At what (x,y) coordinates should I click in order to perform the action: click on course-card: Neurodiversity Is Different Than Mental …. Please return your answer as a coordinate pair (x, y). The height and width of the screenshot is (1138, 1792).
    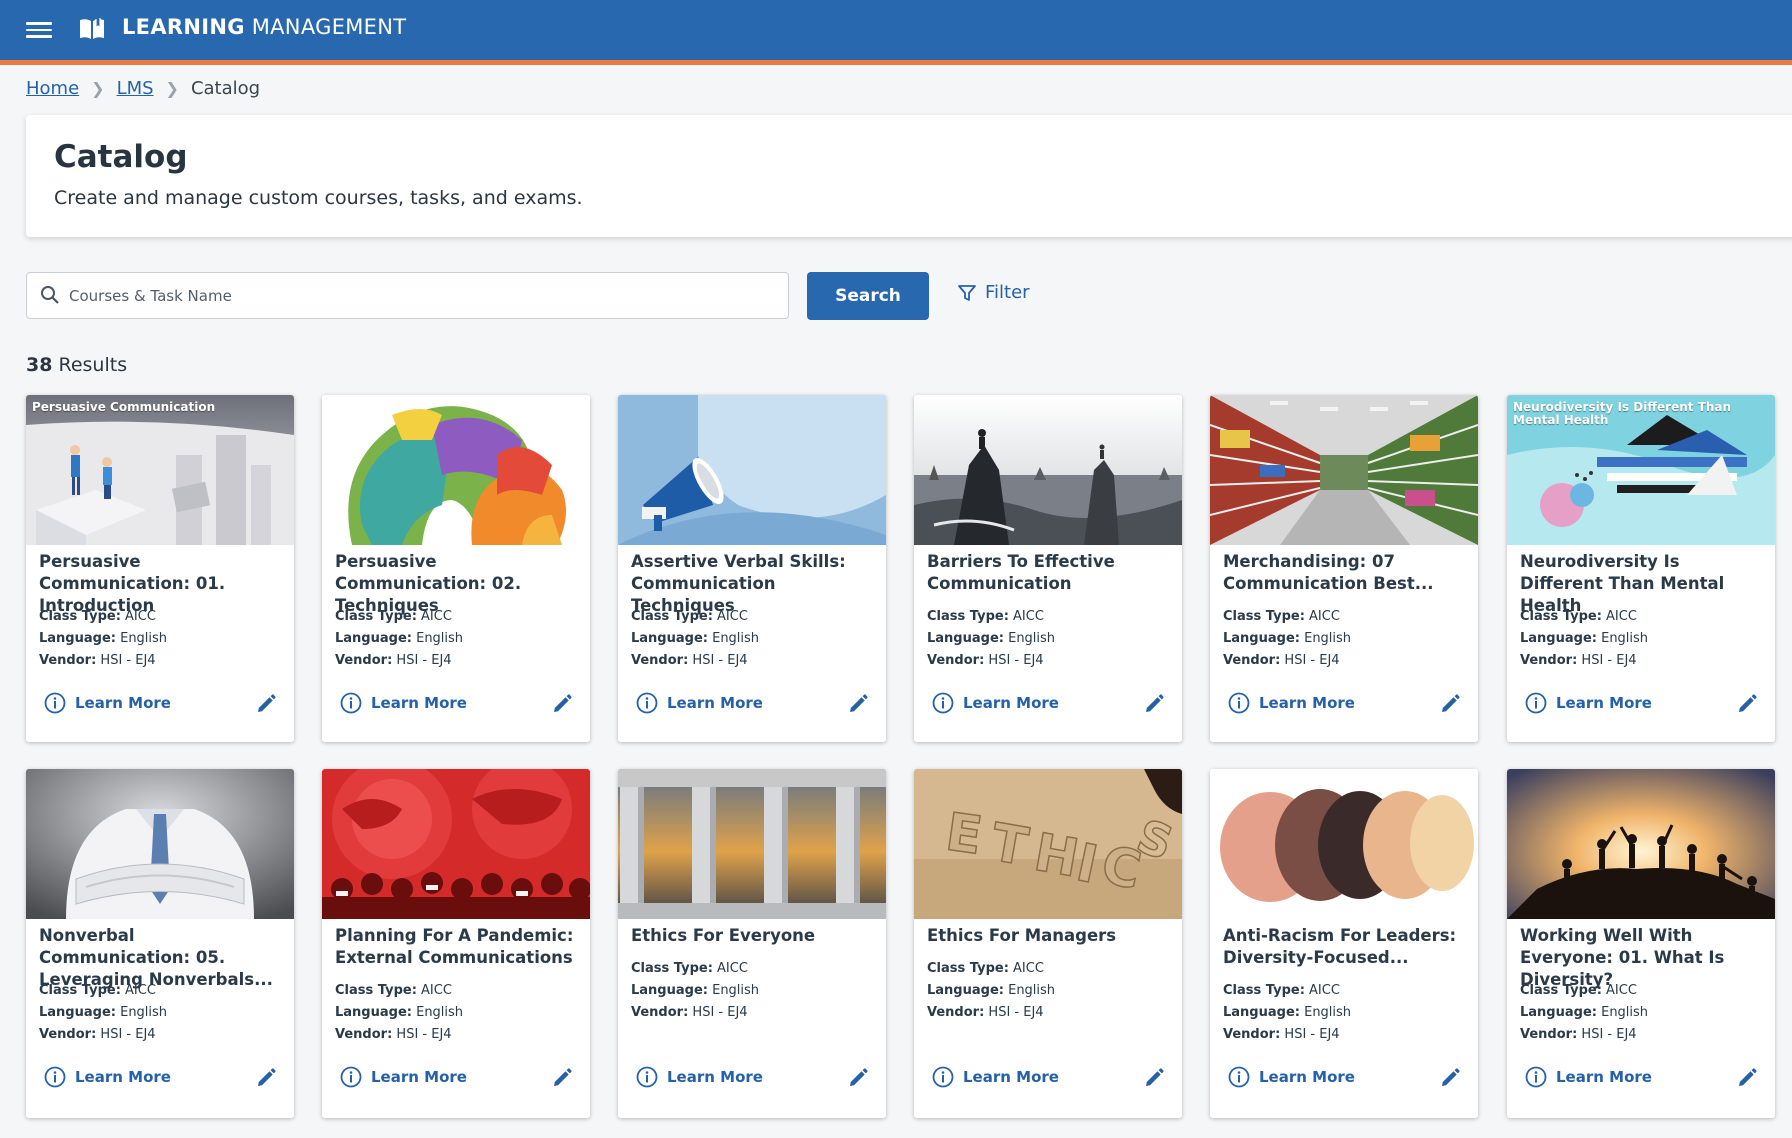
    Looking at the image, I should click on (1641, 568).